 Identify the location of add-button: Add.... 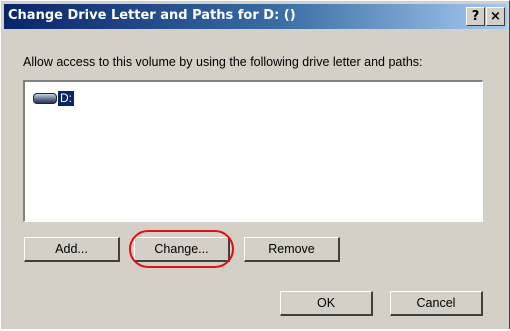
(72, 249).